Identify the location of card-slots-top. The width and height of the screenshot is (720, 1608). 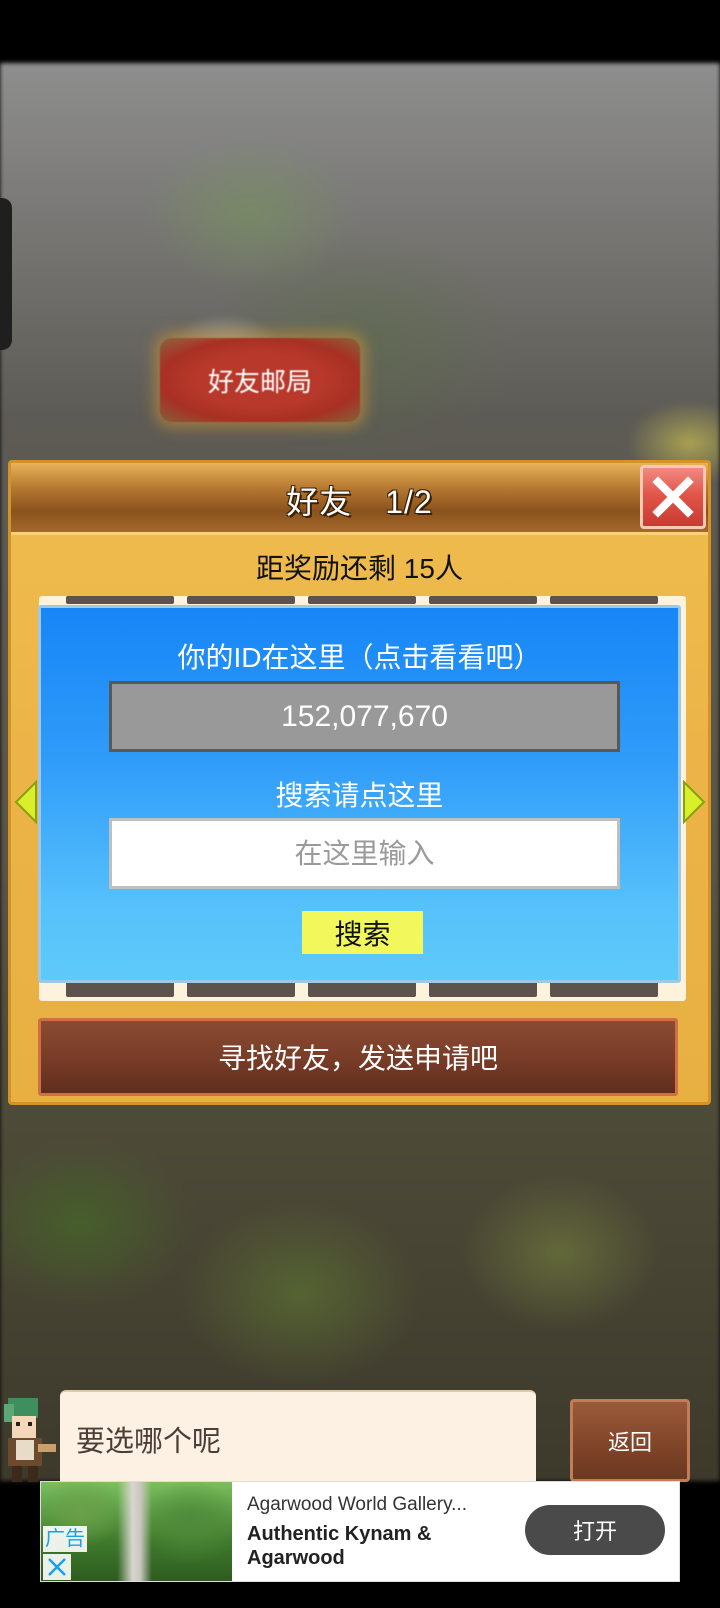
(362, 600).